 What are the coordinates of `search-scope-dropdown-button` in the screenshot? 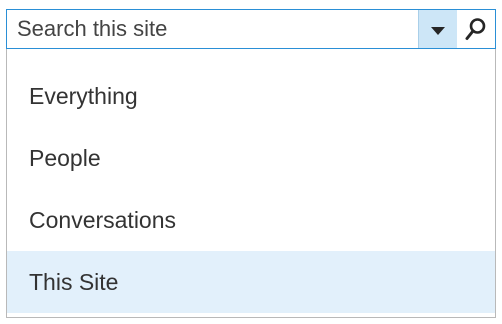 It's located at (437, 29).